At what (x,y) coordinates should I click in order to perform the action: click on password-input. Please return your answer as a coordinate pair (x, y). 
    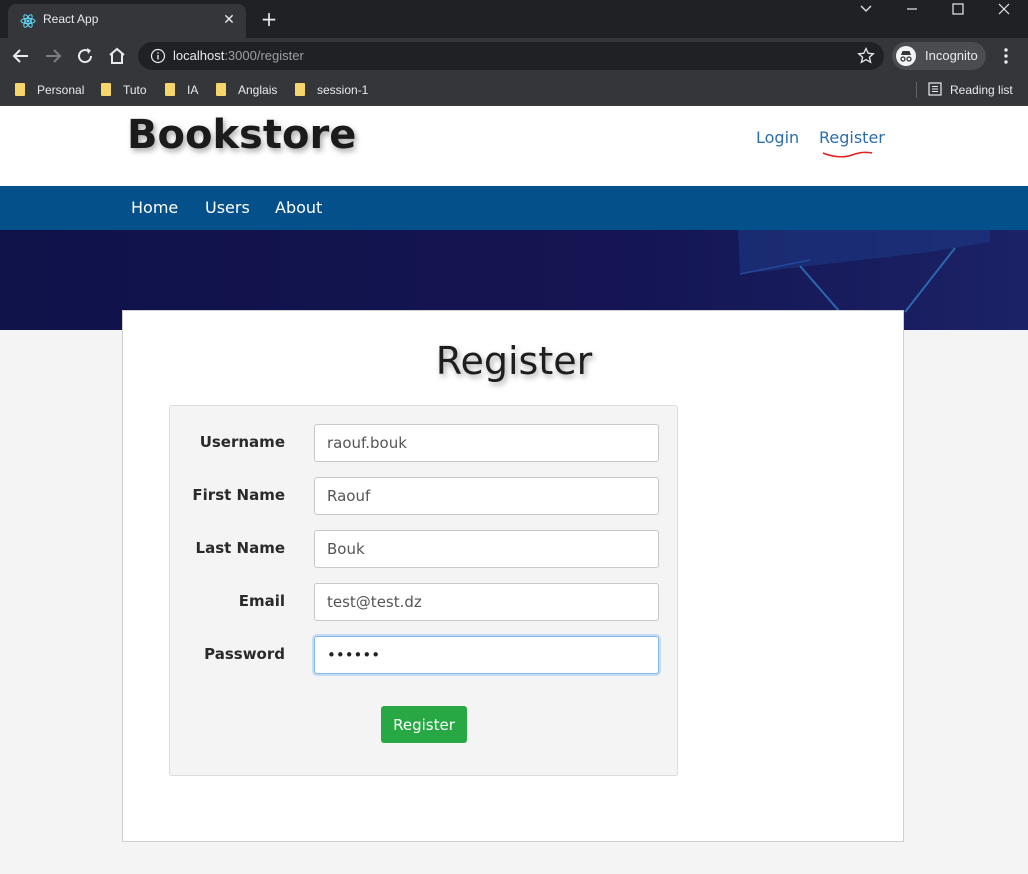
    Looking at the image, I should click on (486, 655).